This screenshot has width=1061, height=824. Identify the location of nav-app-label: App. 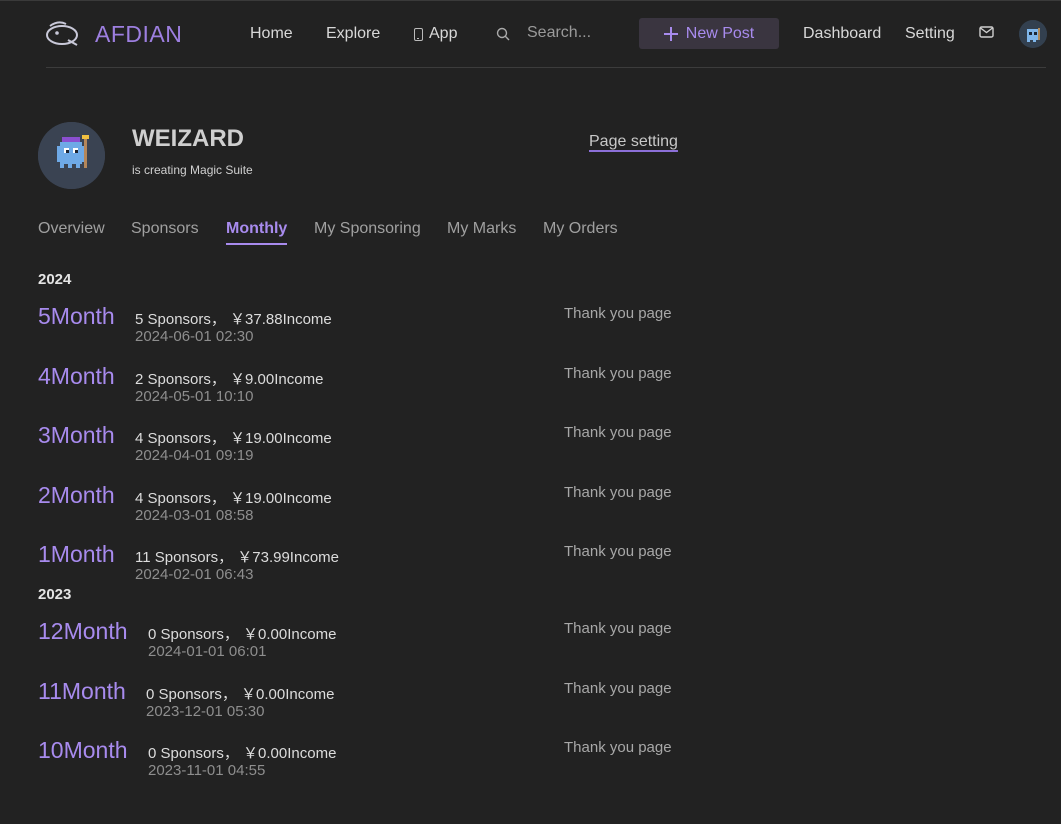
(443, 33).